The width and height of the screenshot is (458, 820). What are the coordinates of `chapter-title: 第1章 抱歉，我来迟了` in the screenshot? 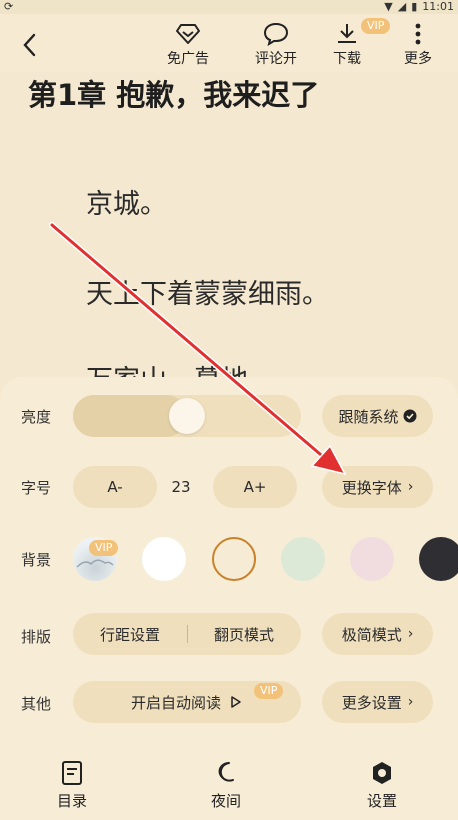 It's located at (174, 95).